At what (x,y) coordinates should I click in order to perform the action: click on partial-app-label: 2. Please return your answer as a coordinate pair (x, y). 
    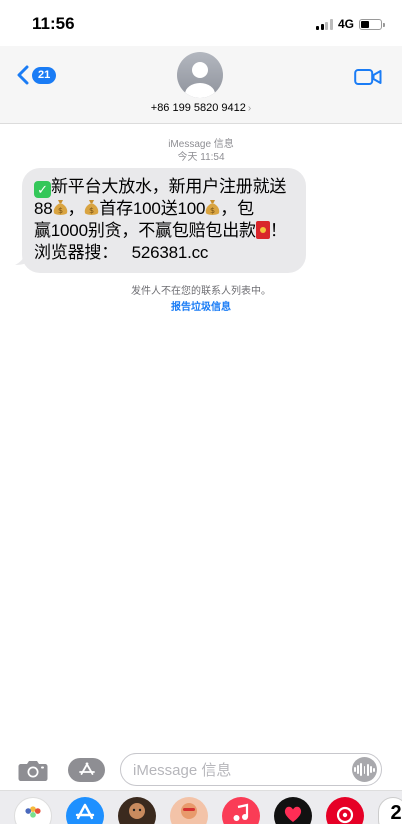
    Looking at the image, I should click on (396, 813).